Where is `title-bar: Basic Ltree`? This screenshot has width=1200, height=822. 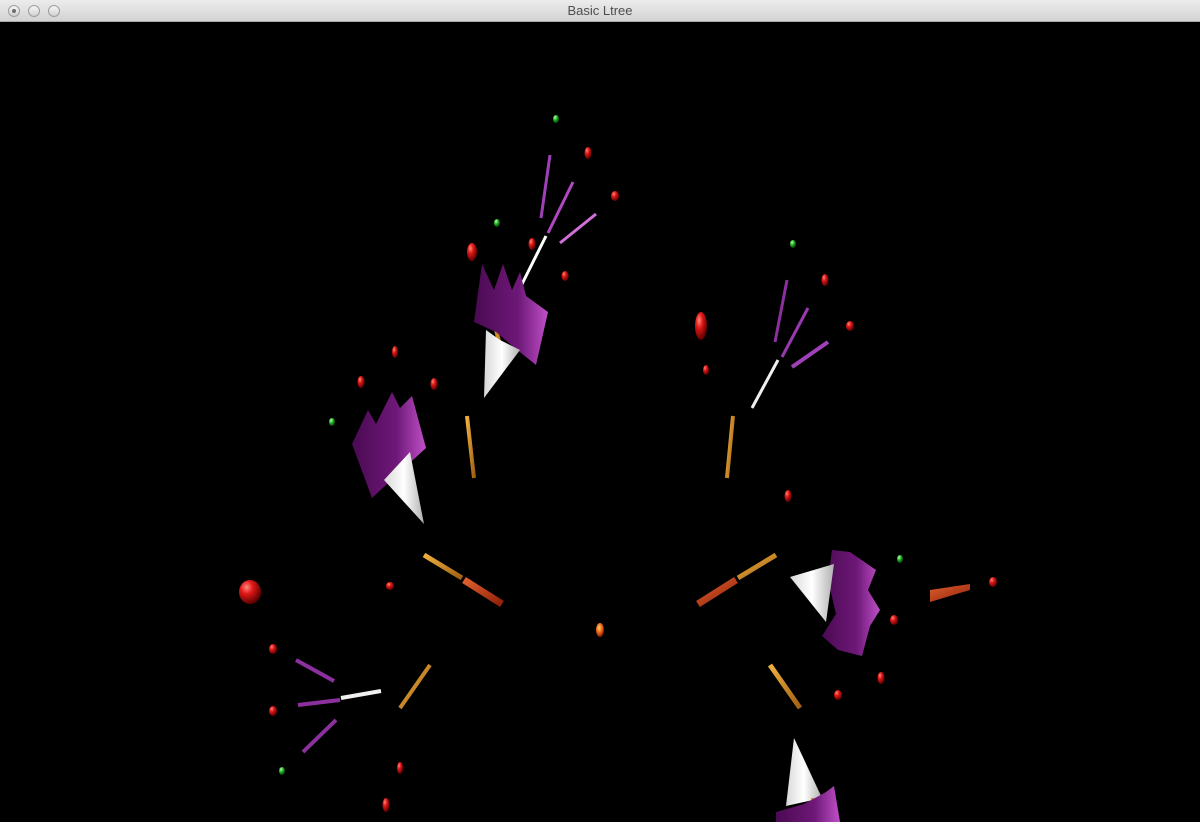 title-bar: Basic Ltree is located at coordinates (600, 11).